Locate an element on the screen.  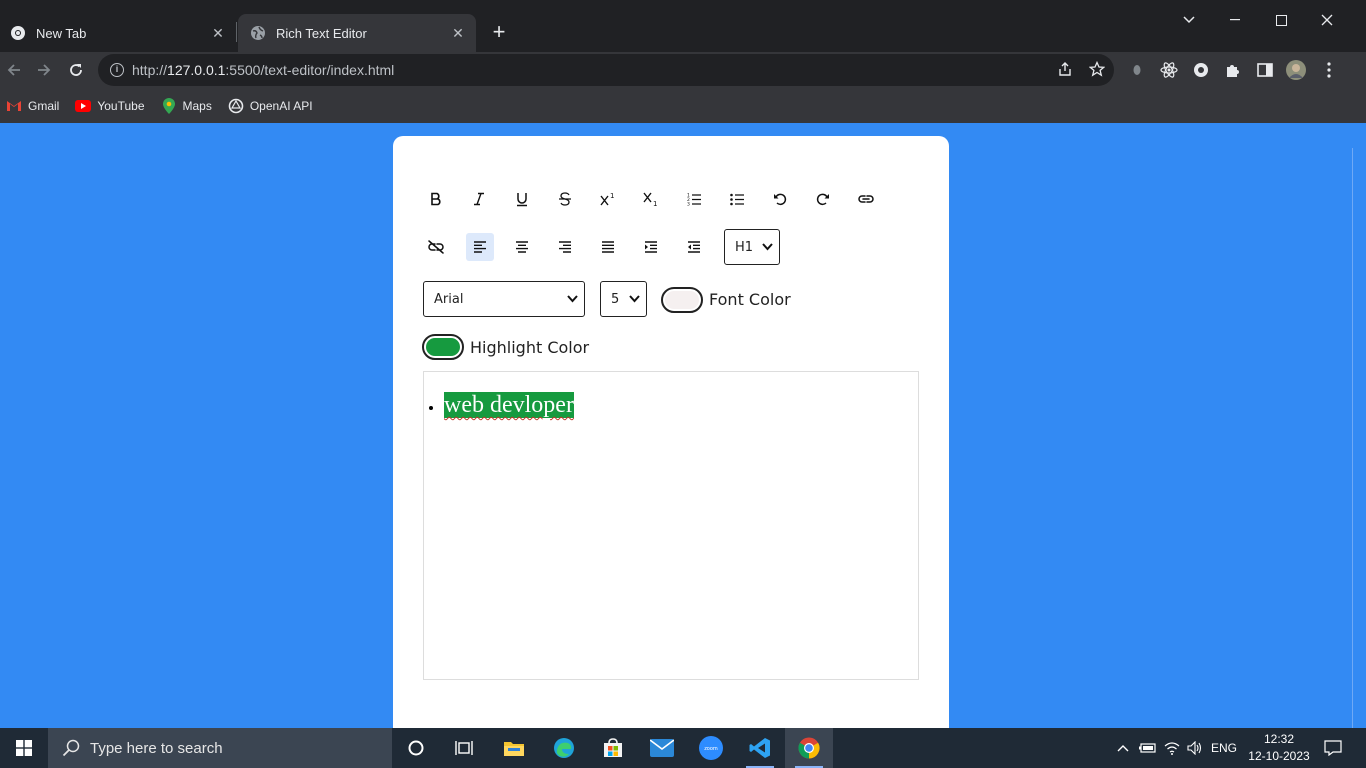
bookmark-maps: Maps is located at coordinates (186, 105).